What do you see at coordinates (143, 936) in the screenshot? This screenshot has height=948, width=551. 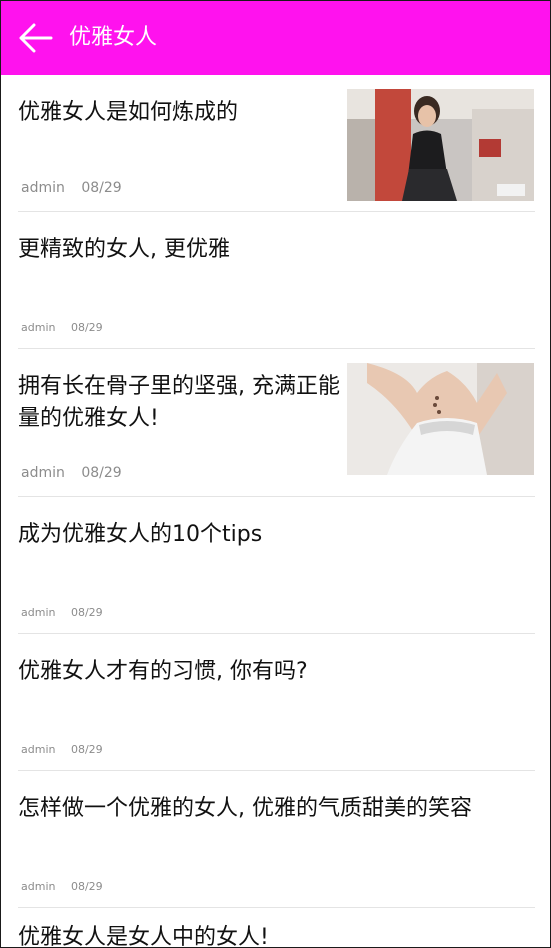 I see `article-title: 优雅女人是女人中的女人!` at bounding box center [143, 936].